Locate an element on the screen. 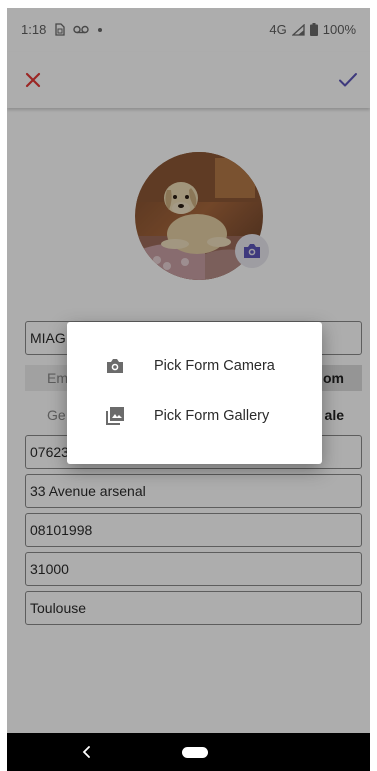 This screenshot has height=771, width=377. pick-camera-option: Pick Form Camera is located at coordinates (194, 366).